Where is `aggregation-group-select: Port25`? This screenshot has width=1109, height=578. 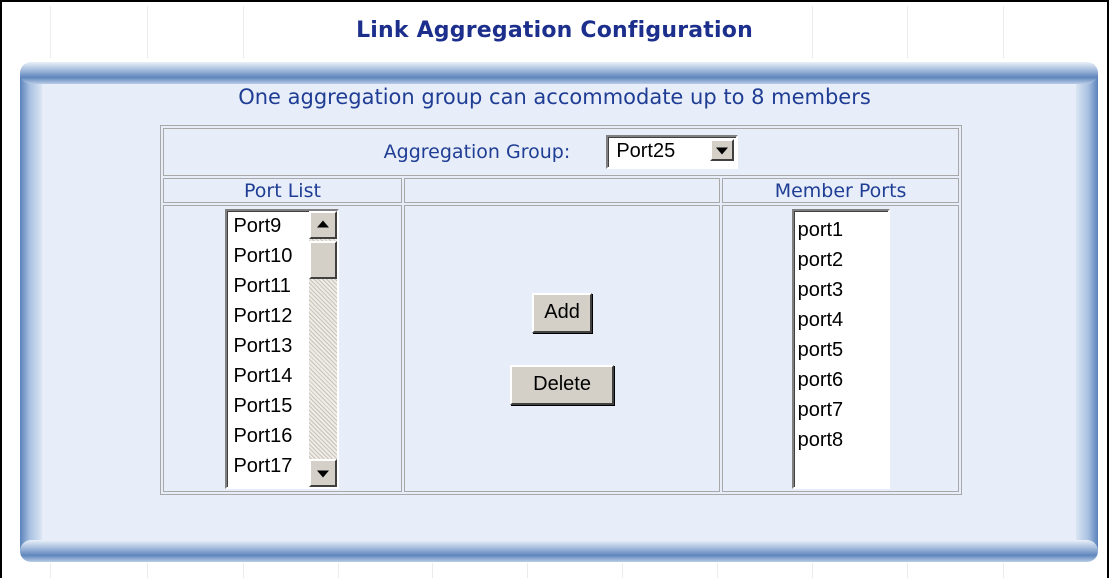
aggregation-group-select: Port25 is located at coordinates (672, 152).